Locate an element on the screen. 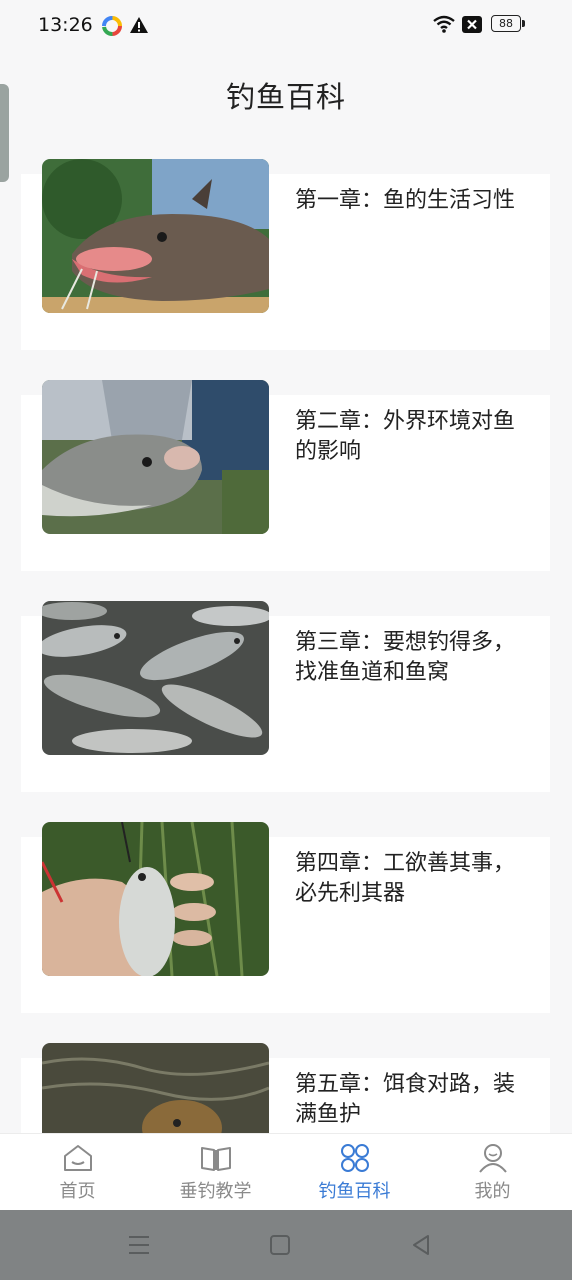  wifi-icon is located at coordinates (444, 24).